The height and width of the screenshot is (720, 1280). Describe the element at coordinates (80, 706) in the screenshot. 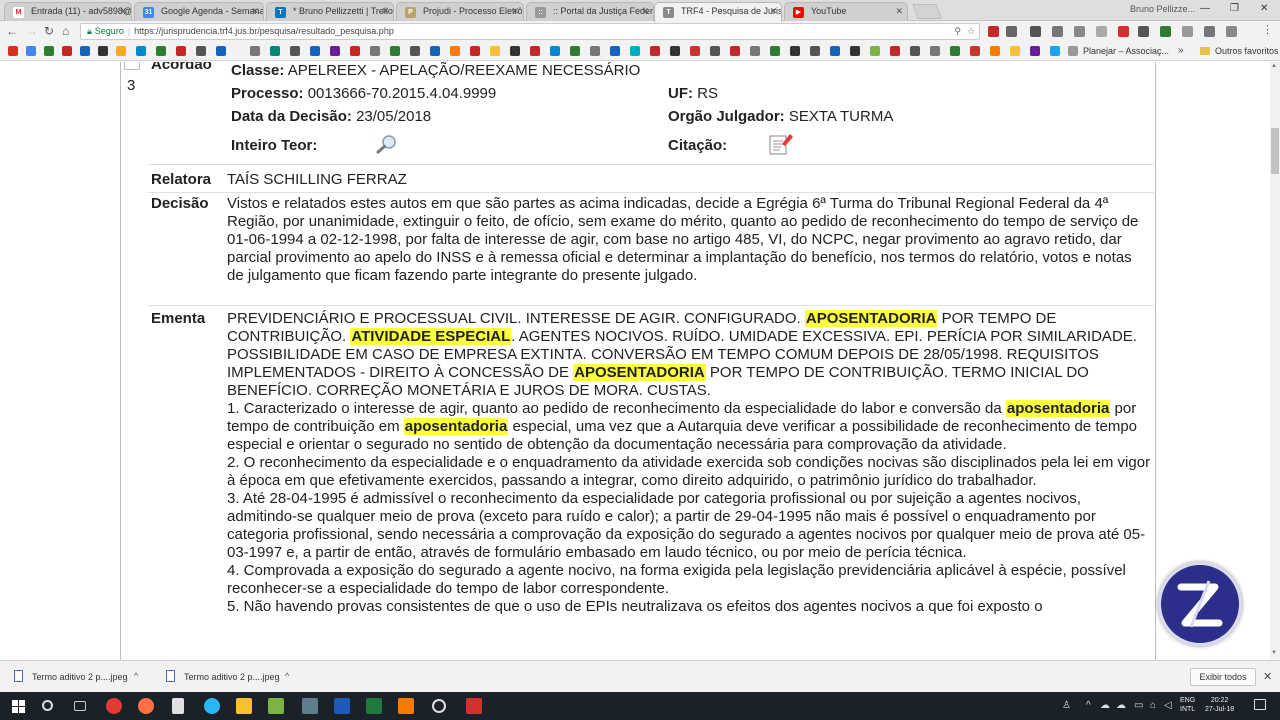

I see `task-view-icon` at that location.